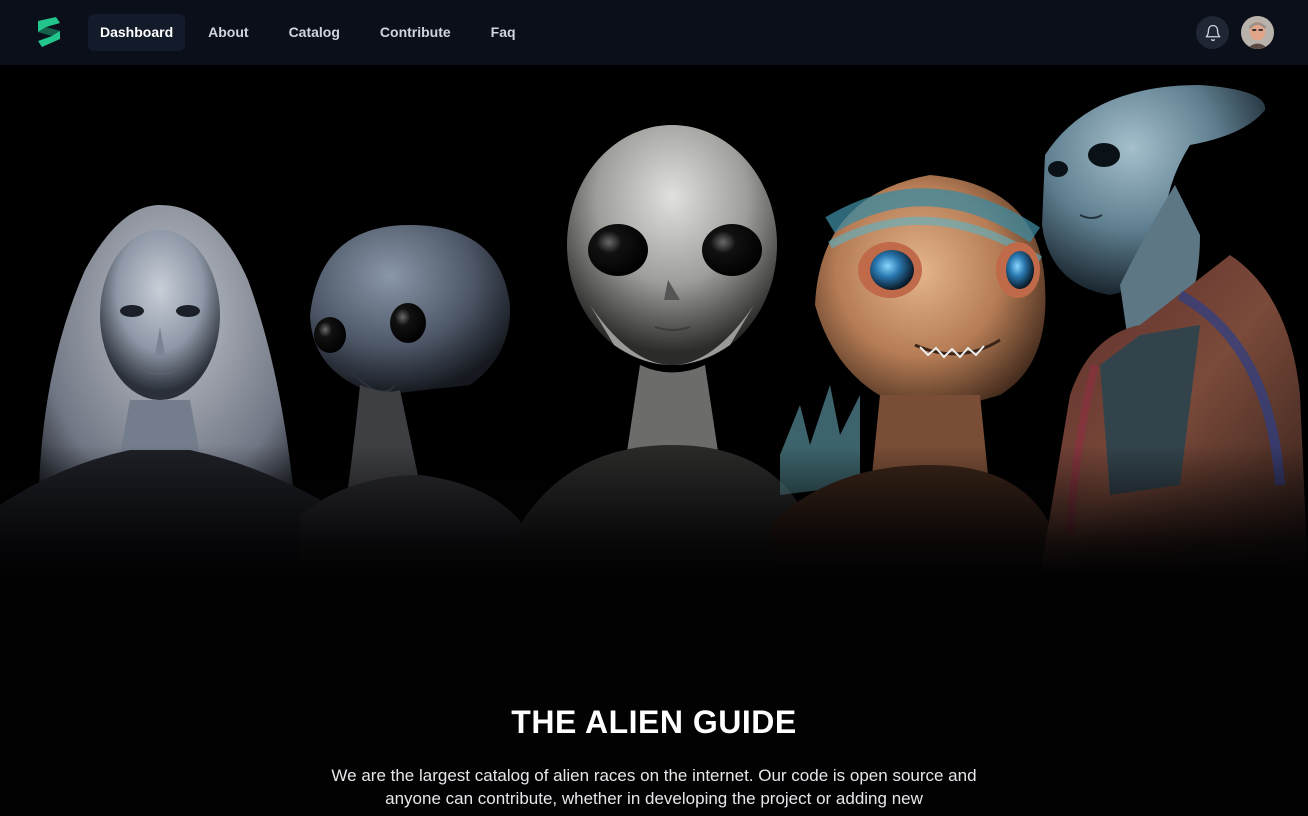 This screenshot has width=1308, height=816. What do you see at coordinates (1257, 32) in the screenshot?
I see `user-avatar` at bounding box center [1257, 32].